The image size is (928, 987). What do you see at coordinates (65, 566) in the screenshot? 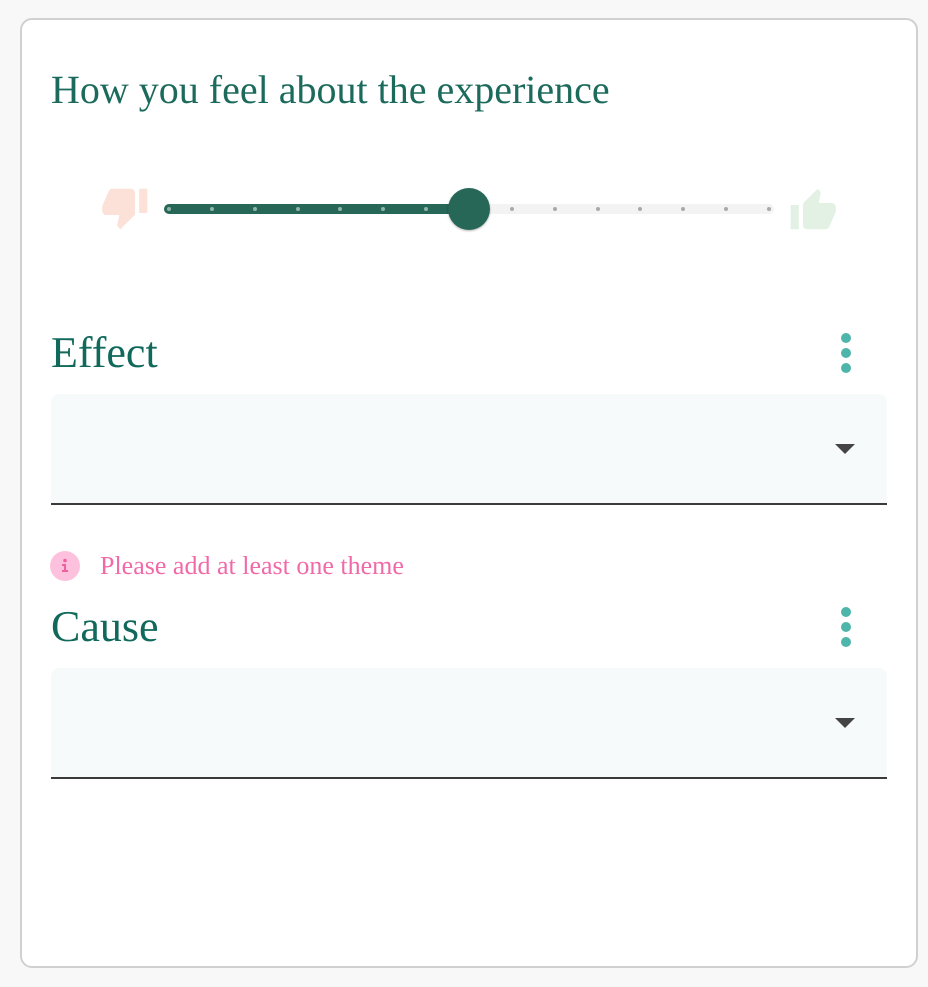
I see `info-icon` at bounding box center [65, 566].